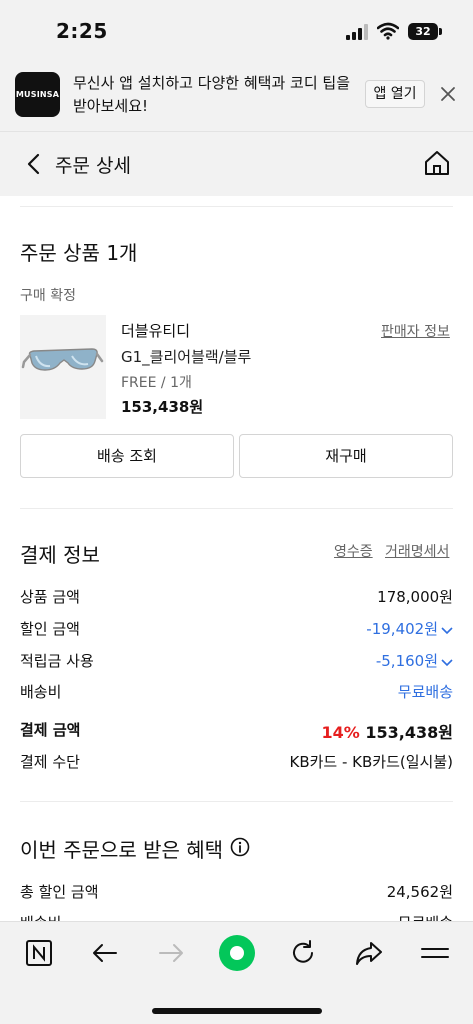  Describe the element at coordinates (50, 629) in the screenshot. I see `discount-amount-label: 할인 금액` at that location.